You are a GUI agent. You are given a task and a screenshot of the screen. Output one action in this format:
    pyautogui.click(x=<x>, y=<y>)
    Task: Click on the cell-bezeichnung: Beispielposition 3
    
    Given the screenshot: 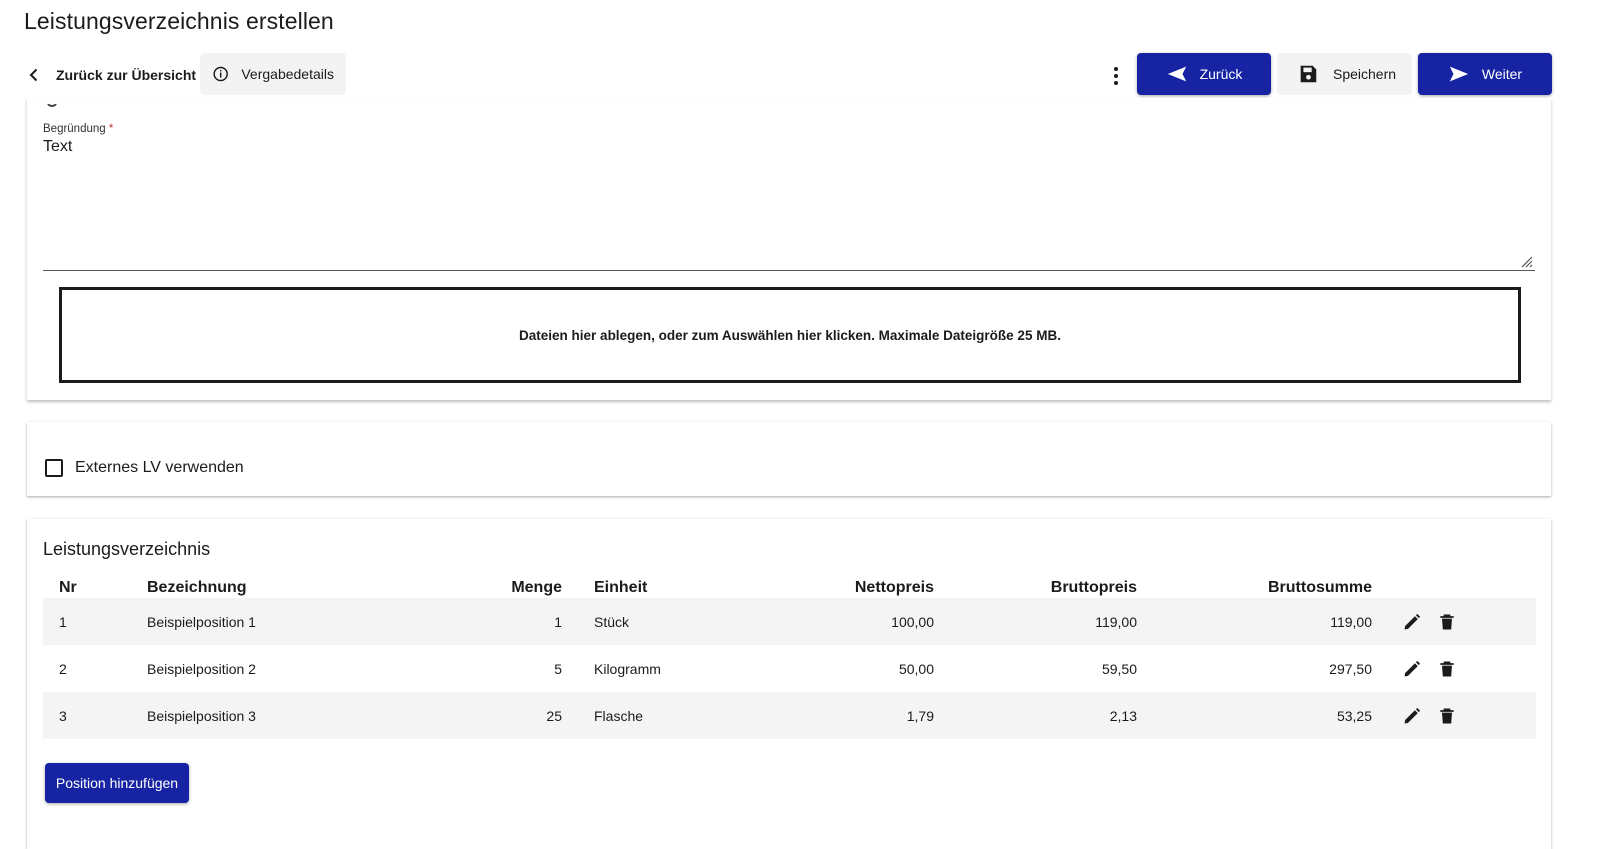 What is the action you would take?
    pyautogui.click(x=201, y=715)
    